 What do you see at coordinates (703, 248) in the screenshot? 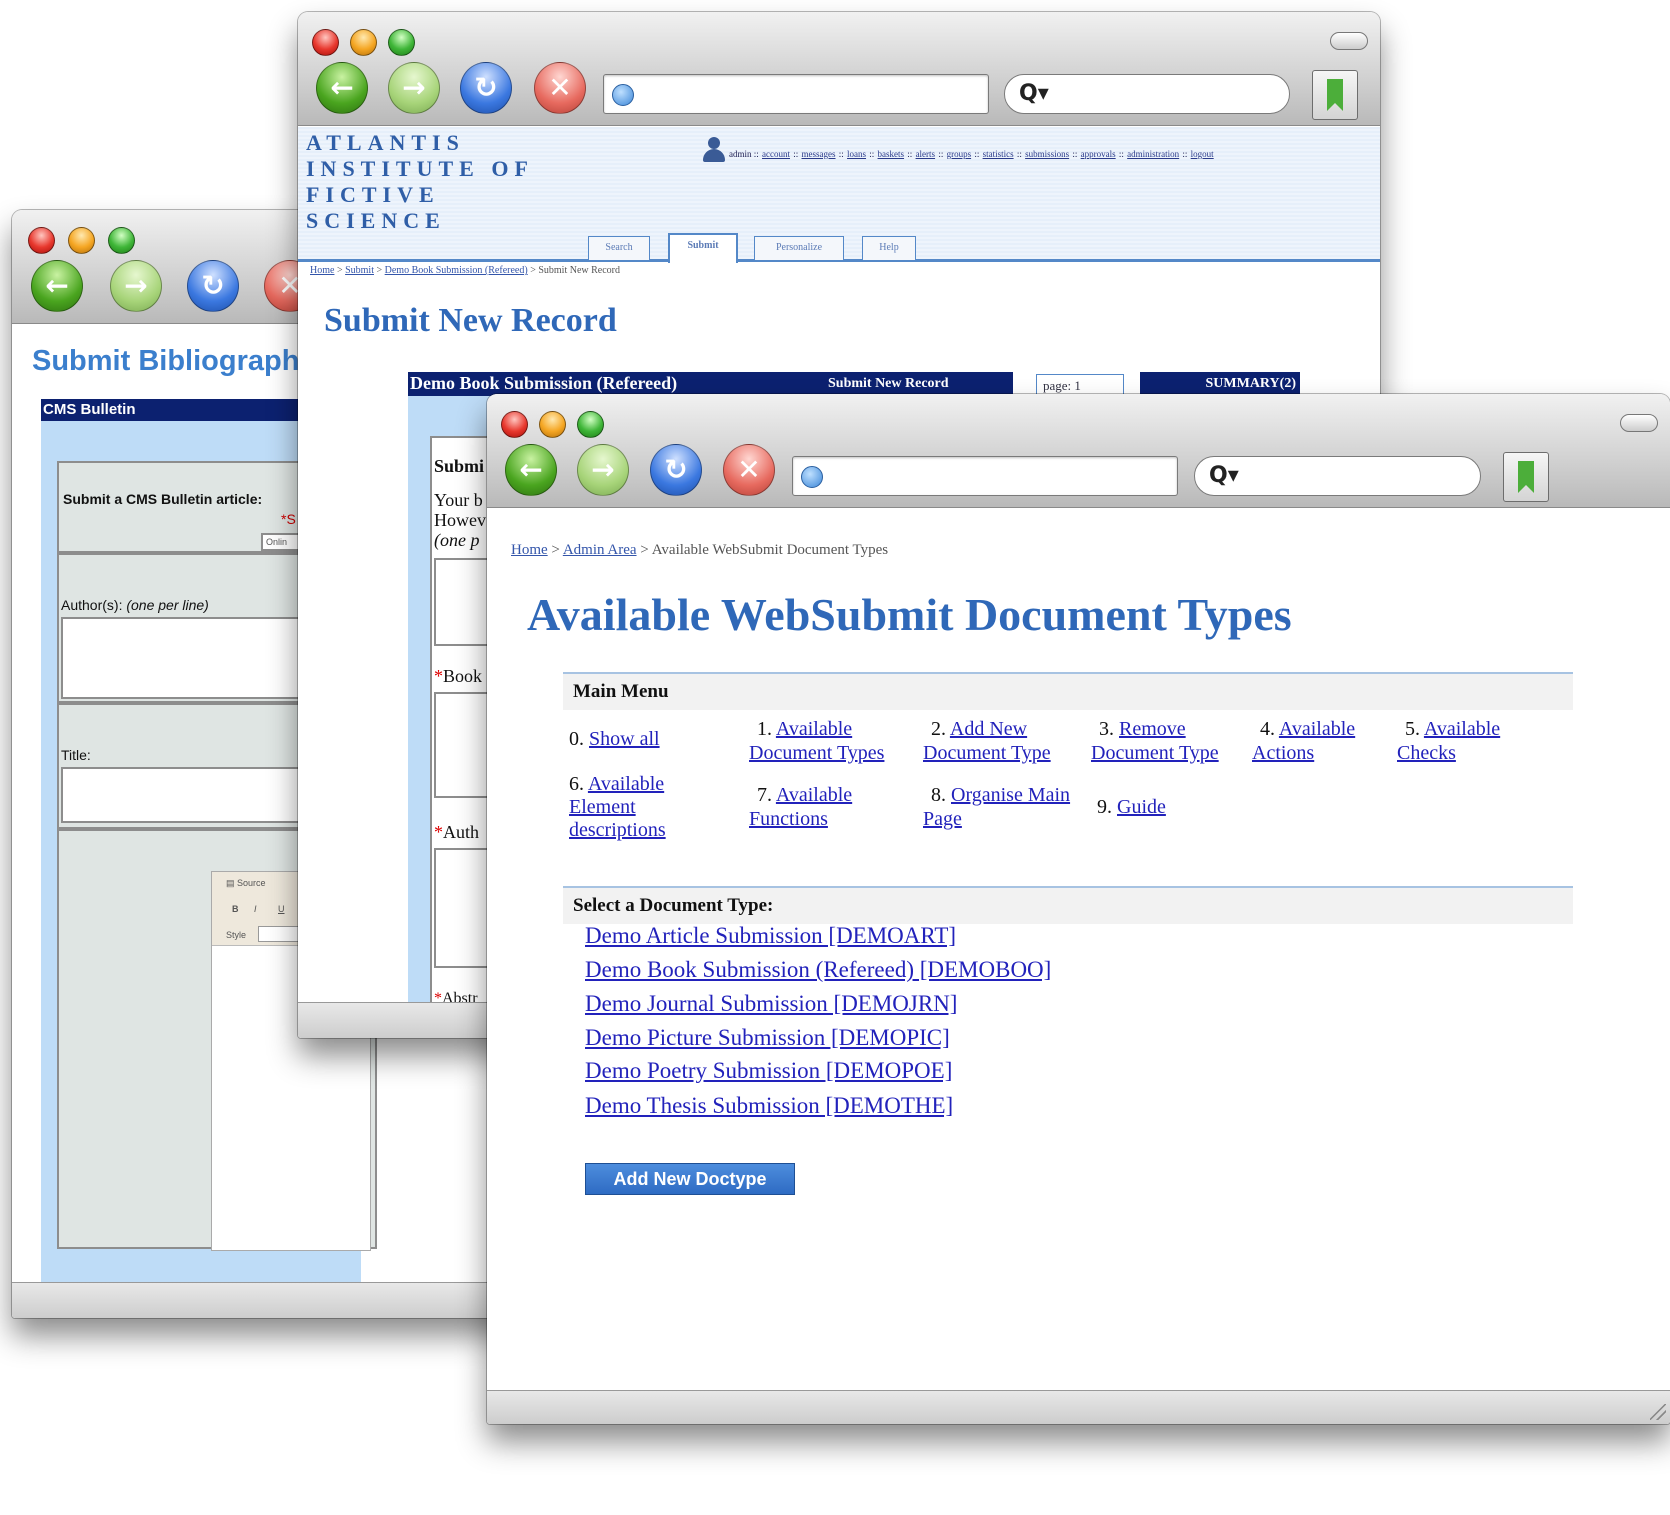
I see `tab-submit: Submit` at bounding box center [703, 248].